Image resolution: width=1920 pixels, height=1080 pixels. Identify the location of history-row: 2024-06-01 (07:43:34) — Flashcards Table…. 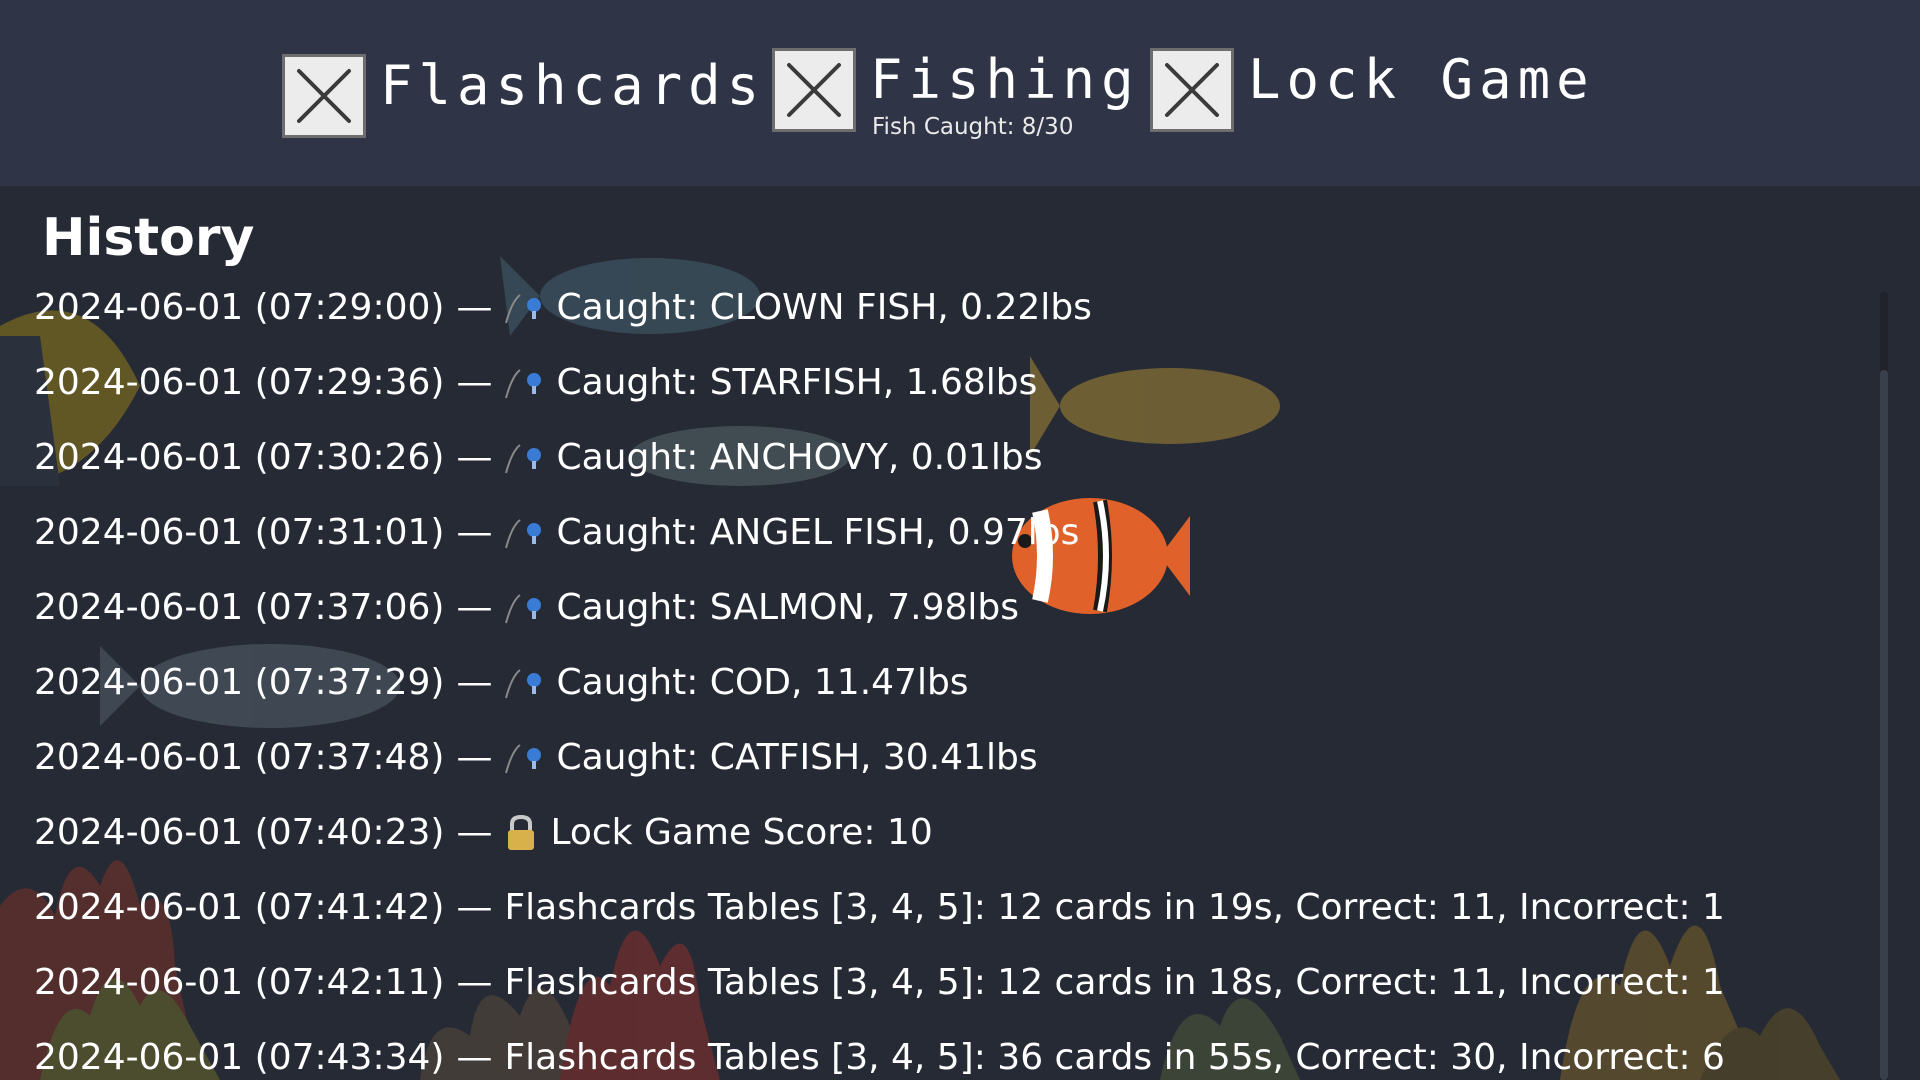
(944, 1050).